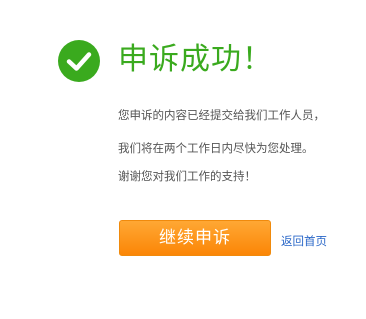  I want to click on message-line-1: 您申诉的内容已经提交给我们工作人员，, so click(221, 115).